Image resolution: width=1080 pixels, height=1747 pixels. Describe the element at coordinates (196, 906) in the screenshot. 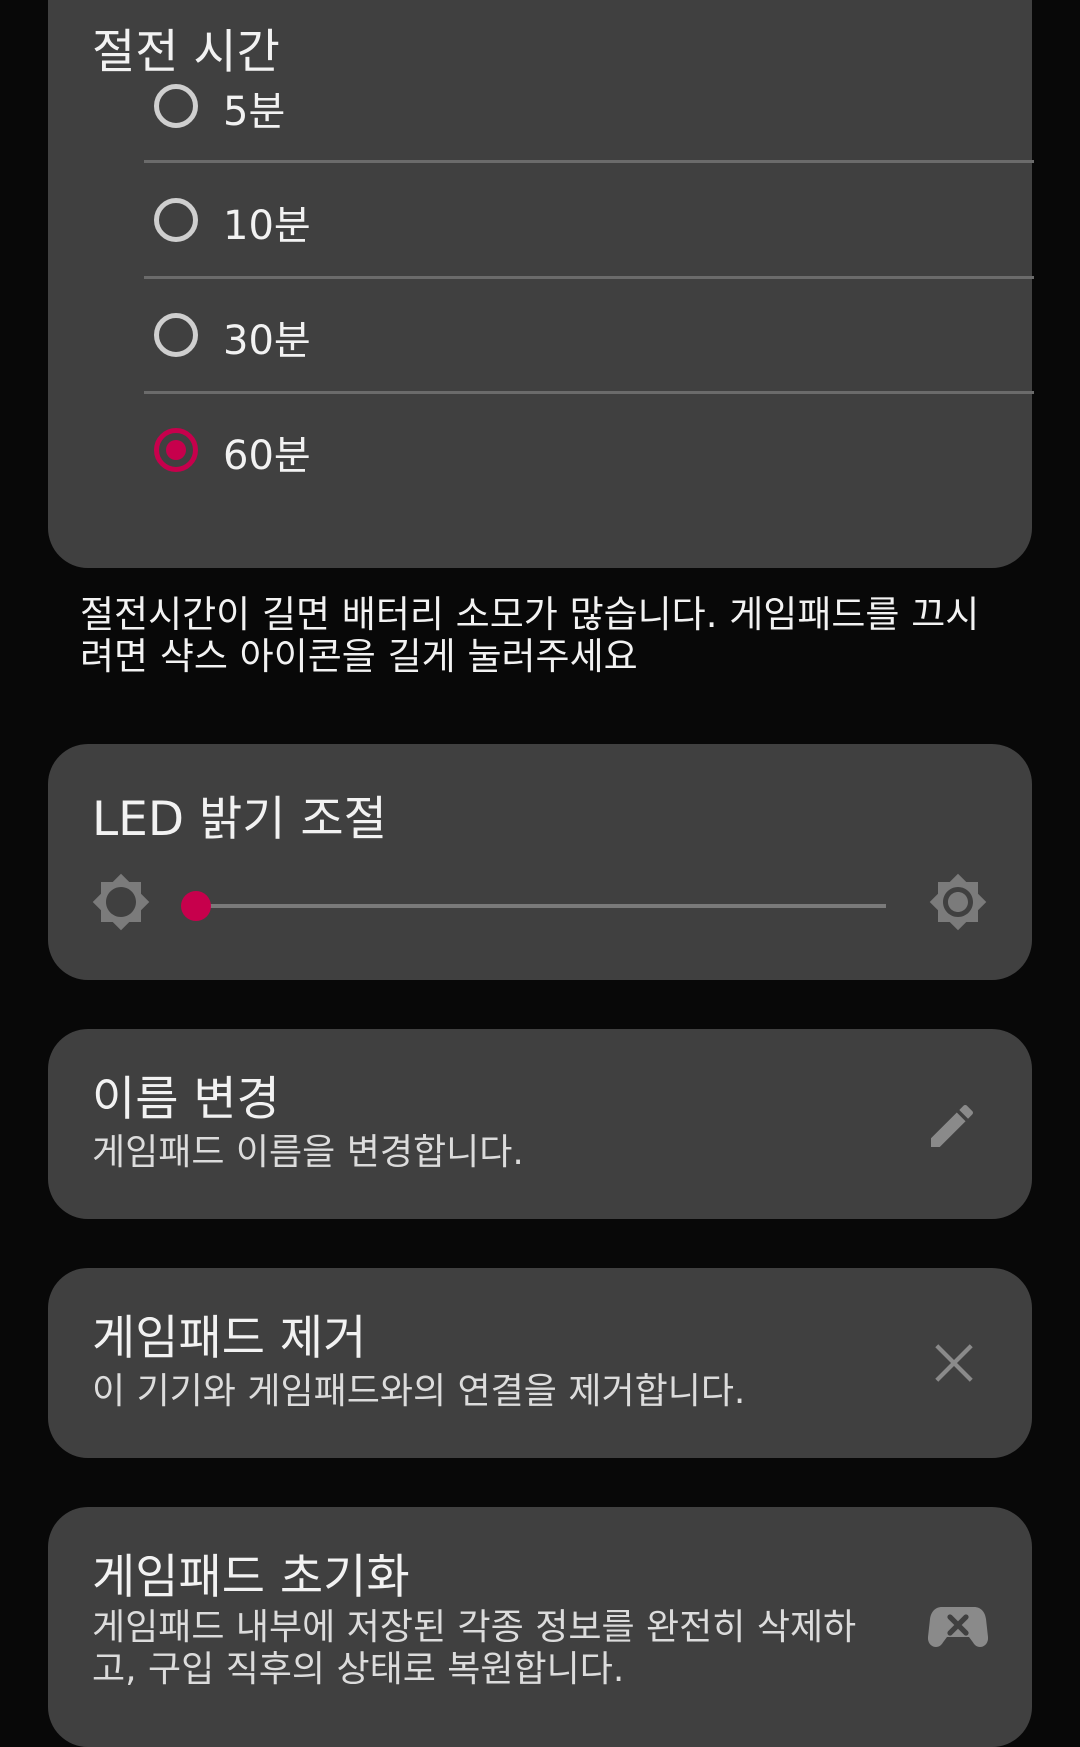

I see `brightness-slider-thumb` at that location.